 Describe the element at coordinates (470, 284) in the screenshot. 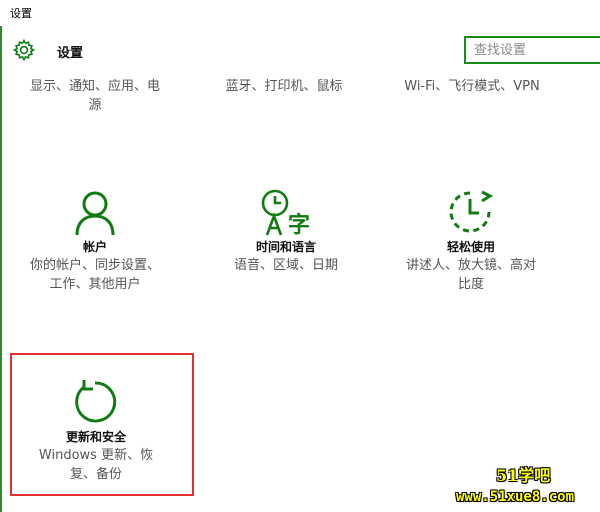

I see `tile-ease-of-access-desc-line2: 比度` at that location.